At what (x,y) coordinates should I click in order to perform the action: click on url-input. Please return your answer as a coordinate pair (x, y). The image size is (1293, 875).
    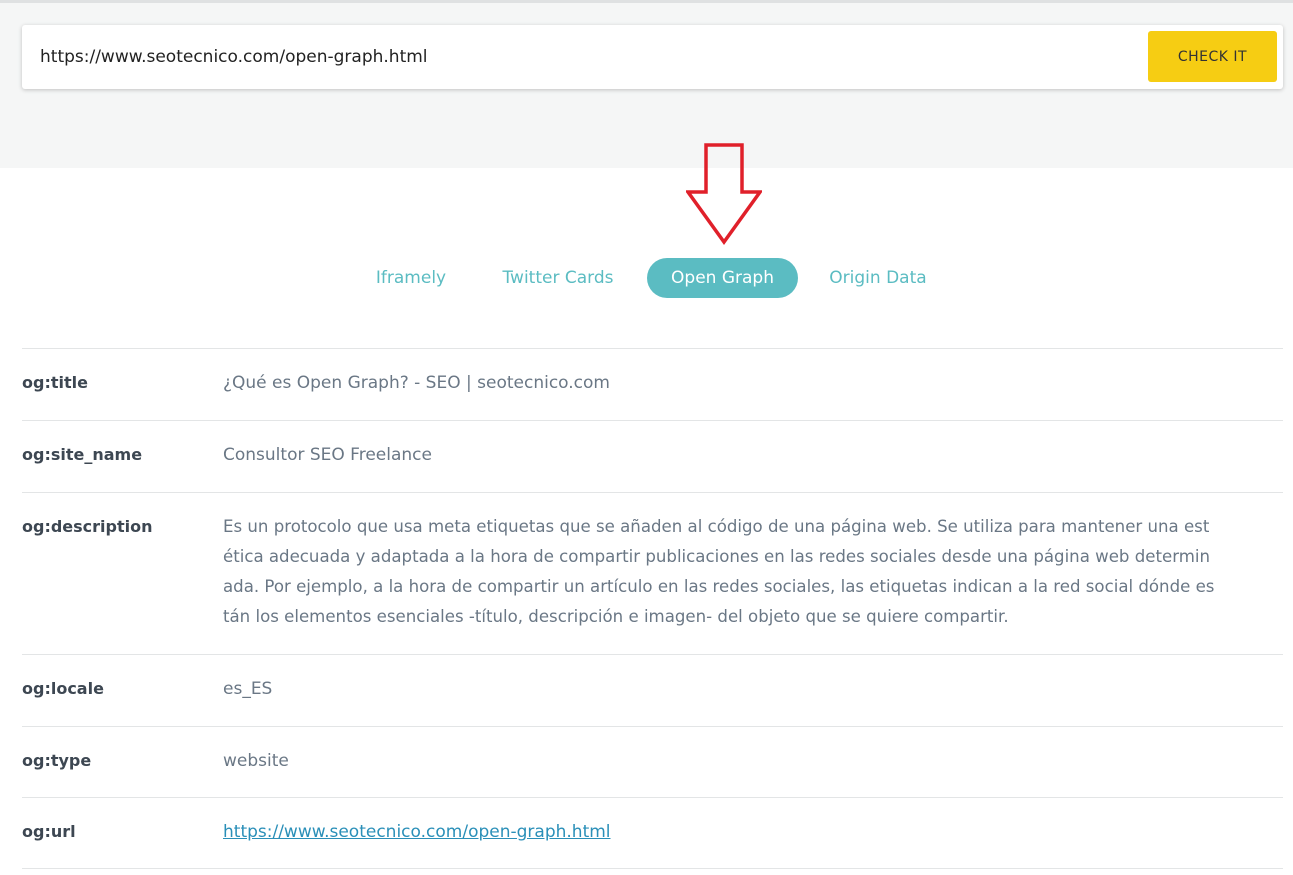
    Looking at the image, I should click on (585, 57).